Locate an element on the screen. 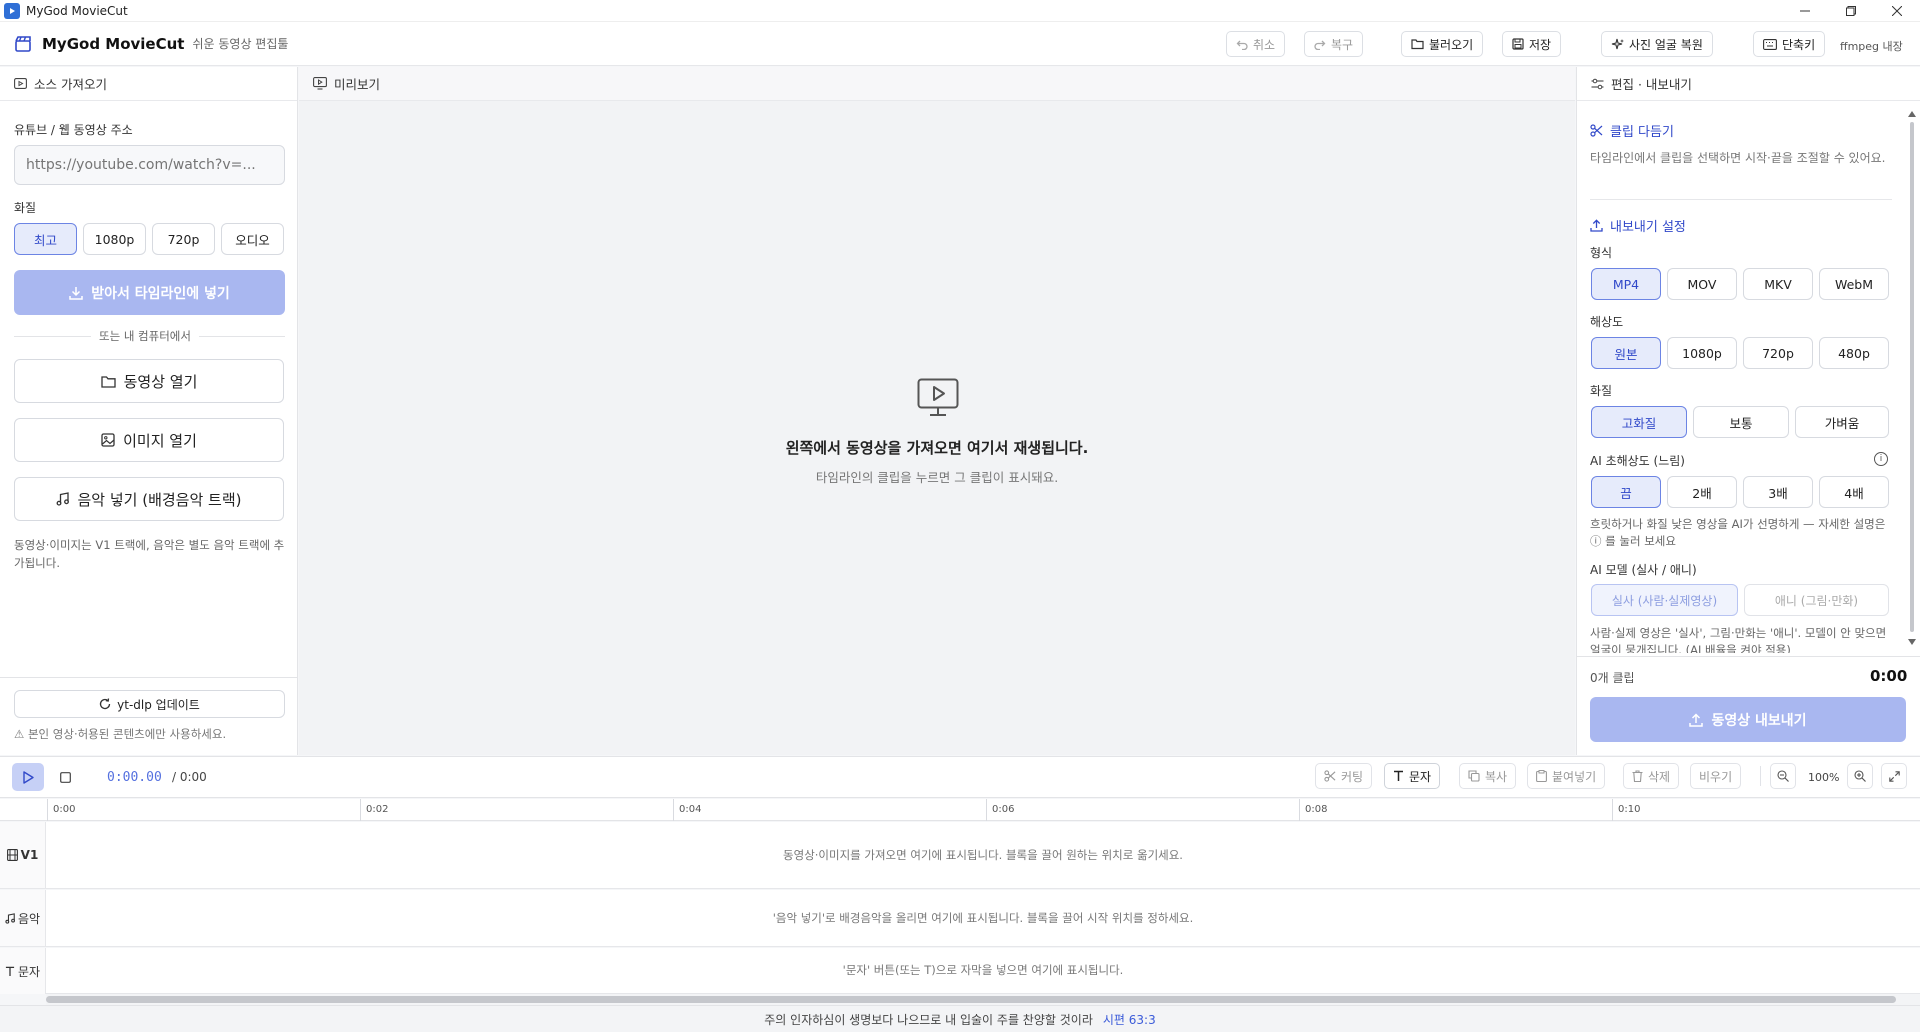 This screenshot has height=1032, width=1920. track-text: 문자 '문자' 버튼(또는 T)으로 자막을 넣으면 여기에 표시됩니다. is located at coordinates (960, 971).